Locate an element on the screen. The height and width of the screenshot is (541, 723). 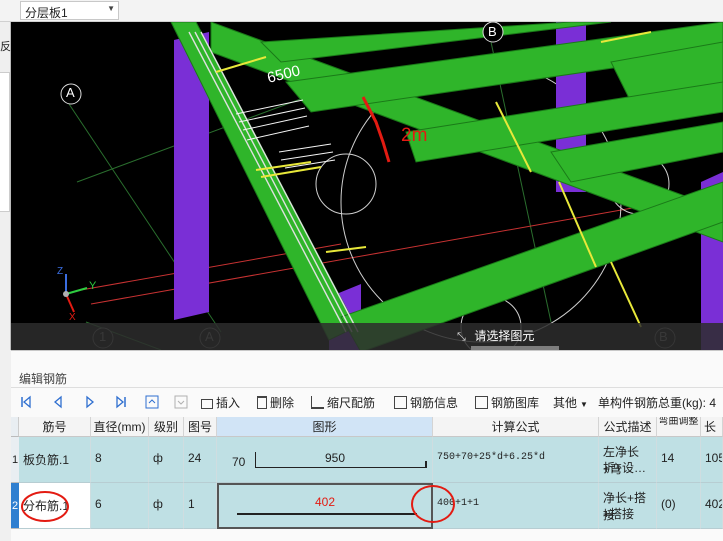
left-side-panel: 反 is located at coordinates (5, 186).